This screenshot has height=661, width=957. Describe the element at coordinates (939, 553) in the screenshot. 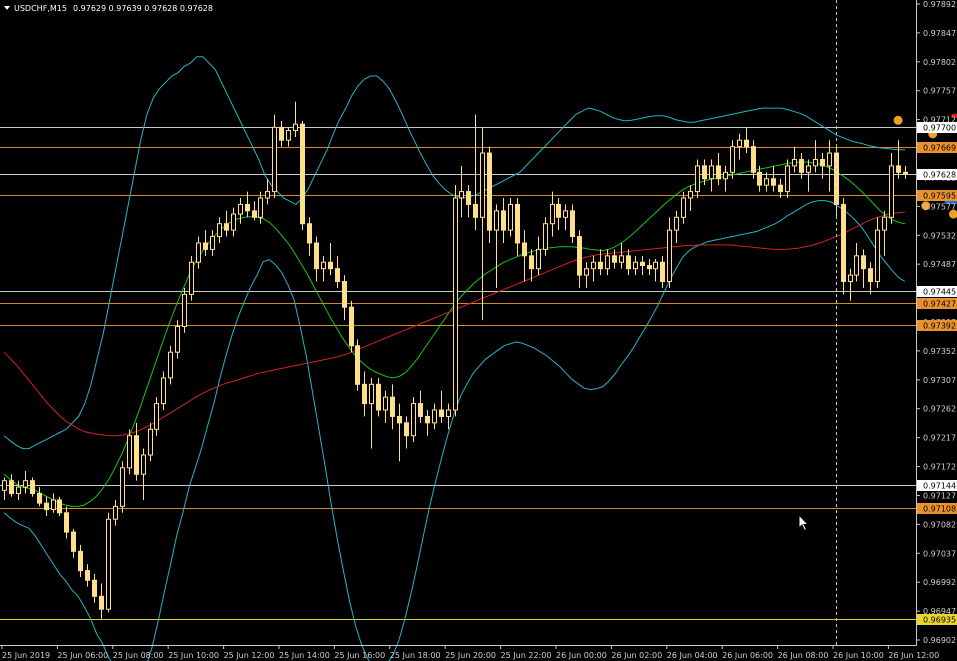

I see `price-tick-label: 0.97037` at that location.